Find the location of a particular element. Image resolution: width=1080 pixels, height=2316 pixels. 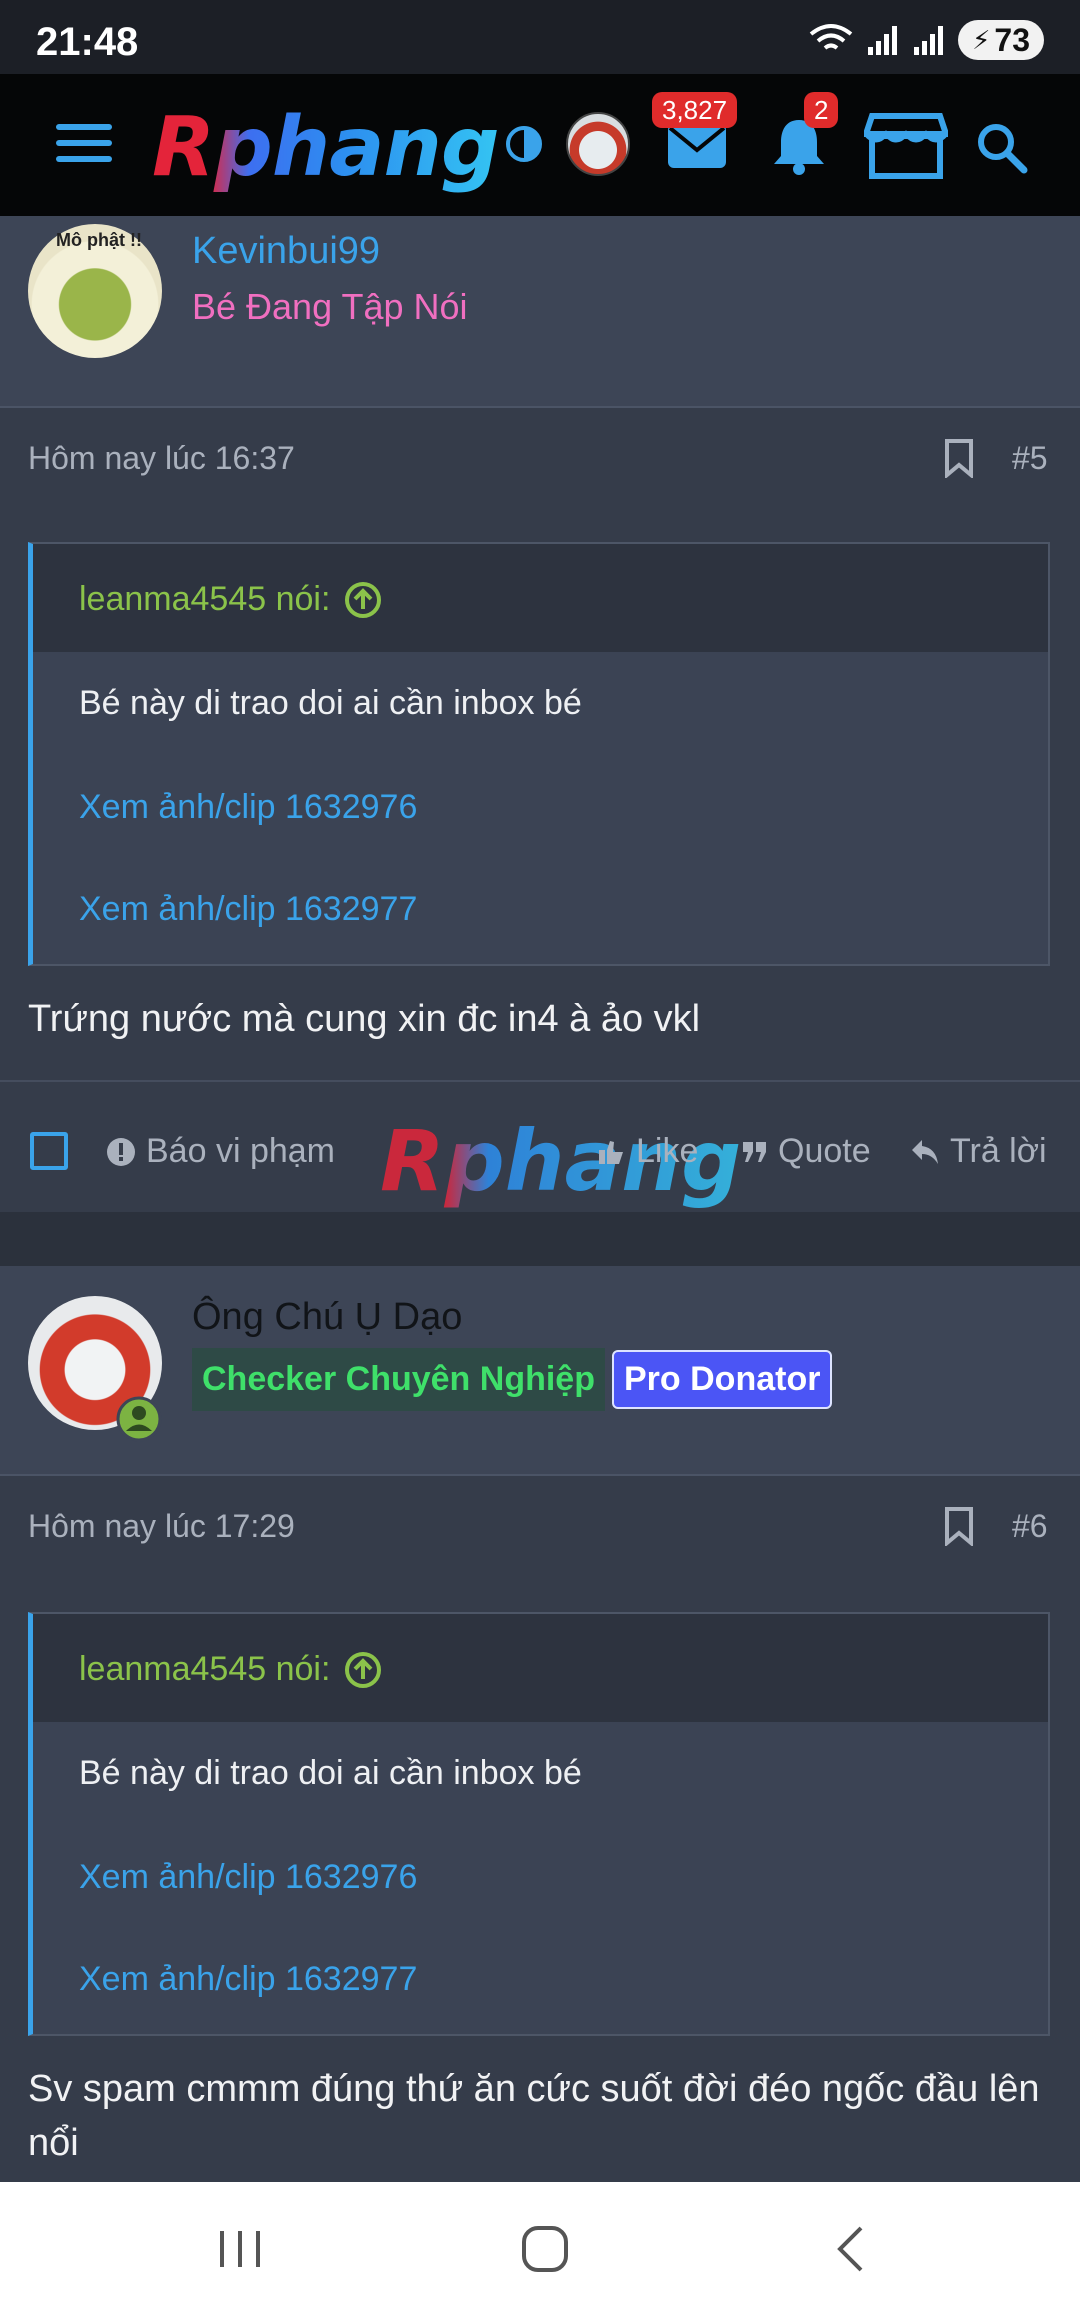

post-message: Trứng nước mà cung xin đc in4 à ảo vkl is located at coordinates (364, 1019).